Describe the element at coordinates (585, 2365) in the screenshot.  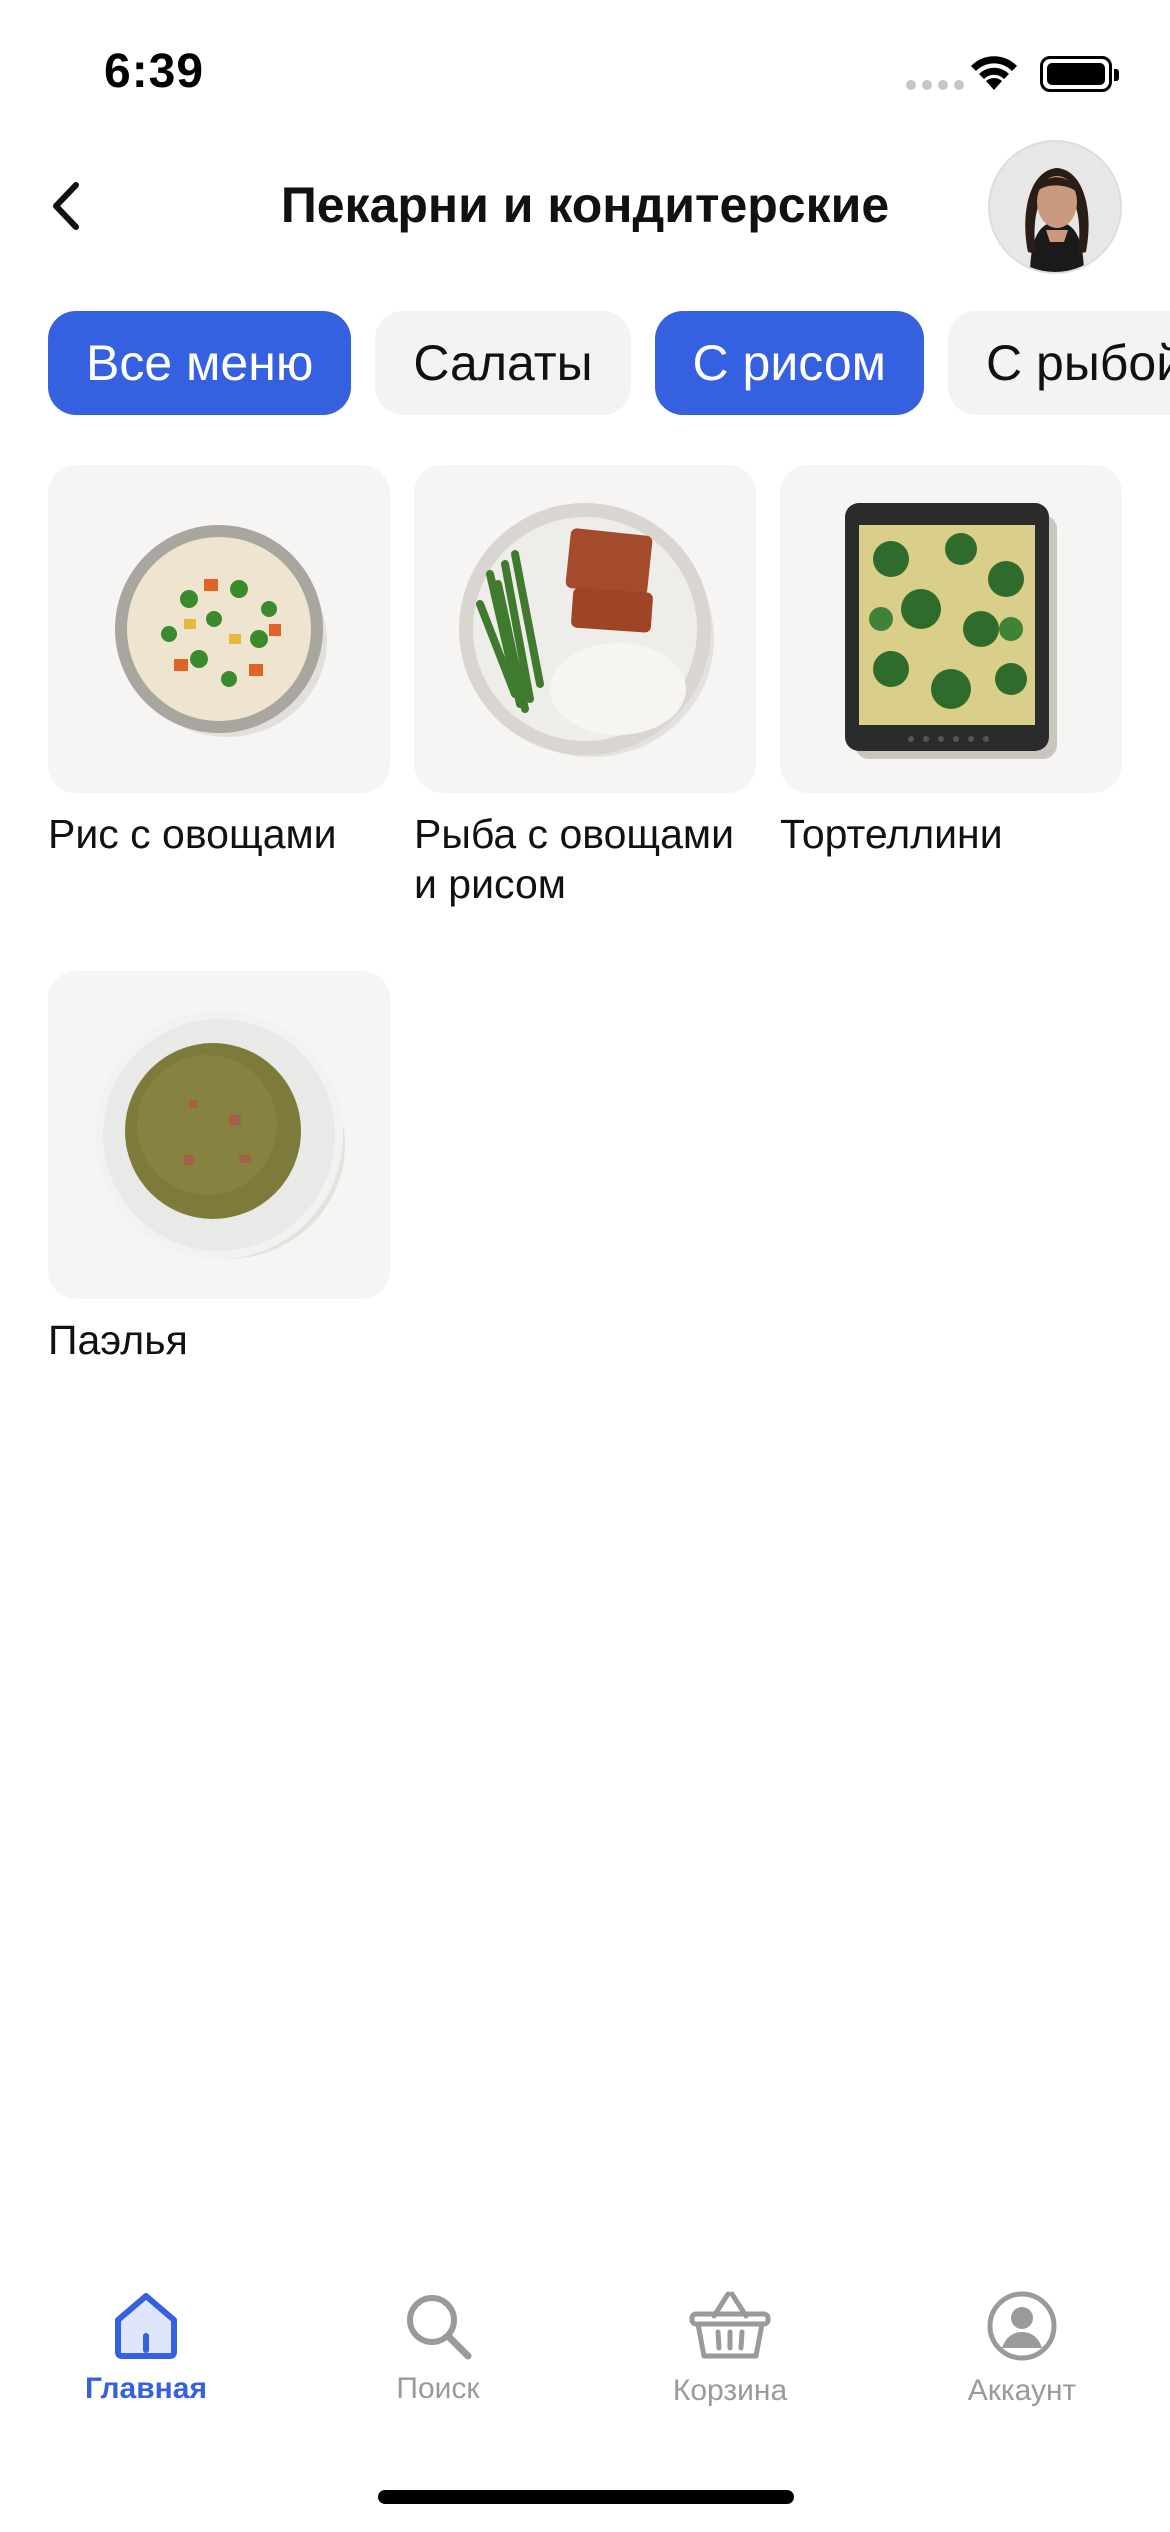
I see `tab-bar: Главная Поиск Корзина Аккаунт` at that location.